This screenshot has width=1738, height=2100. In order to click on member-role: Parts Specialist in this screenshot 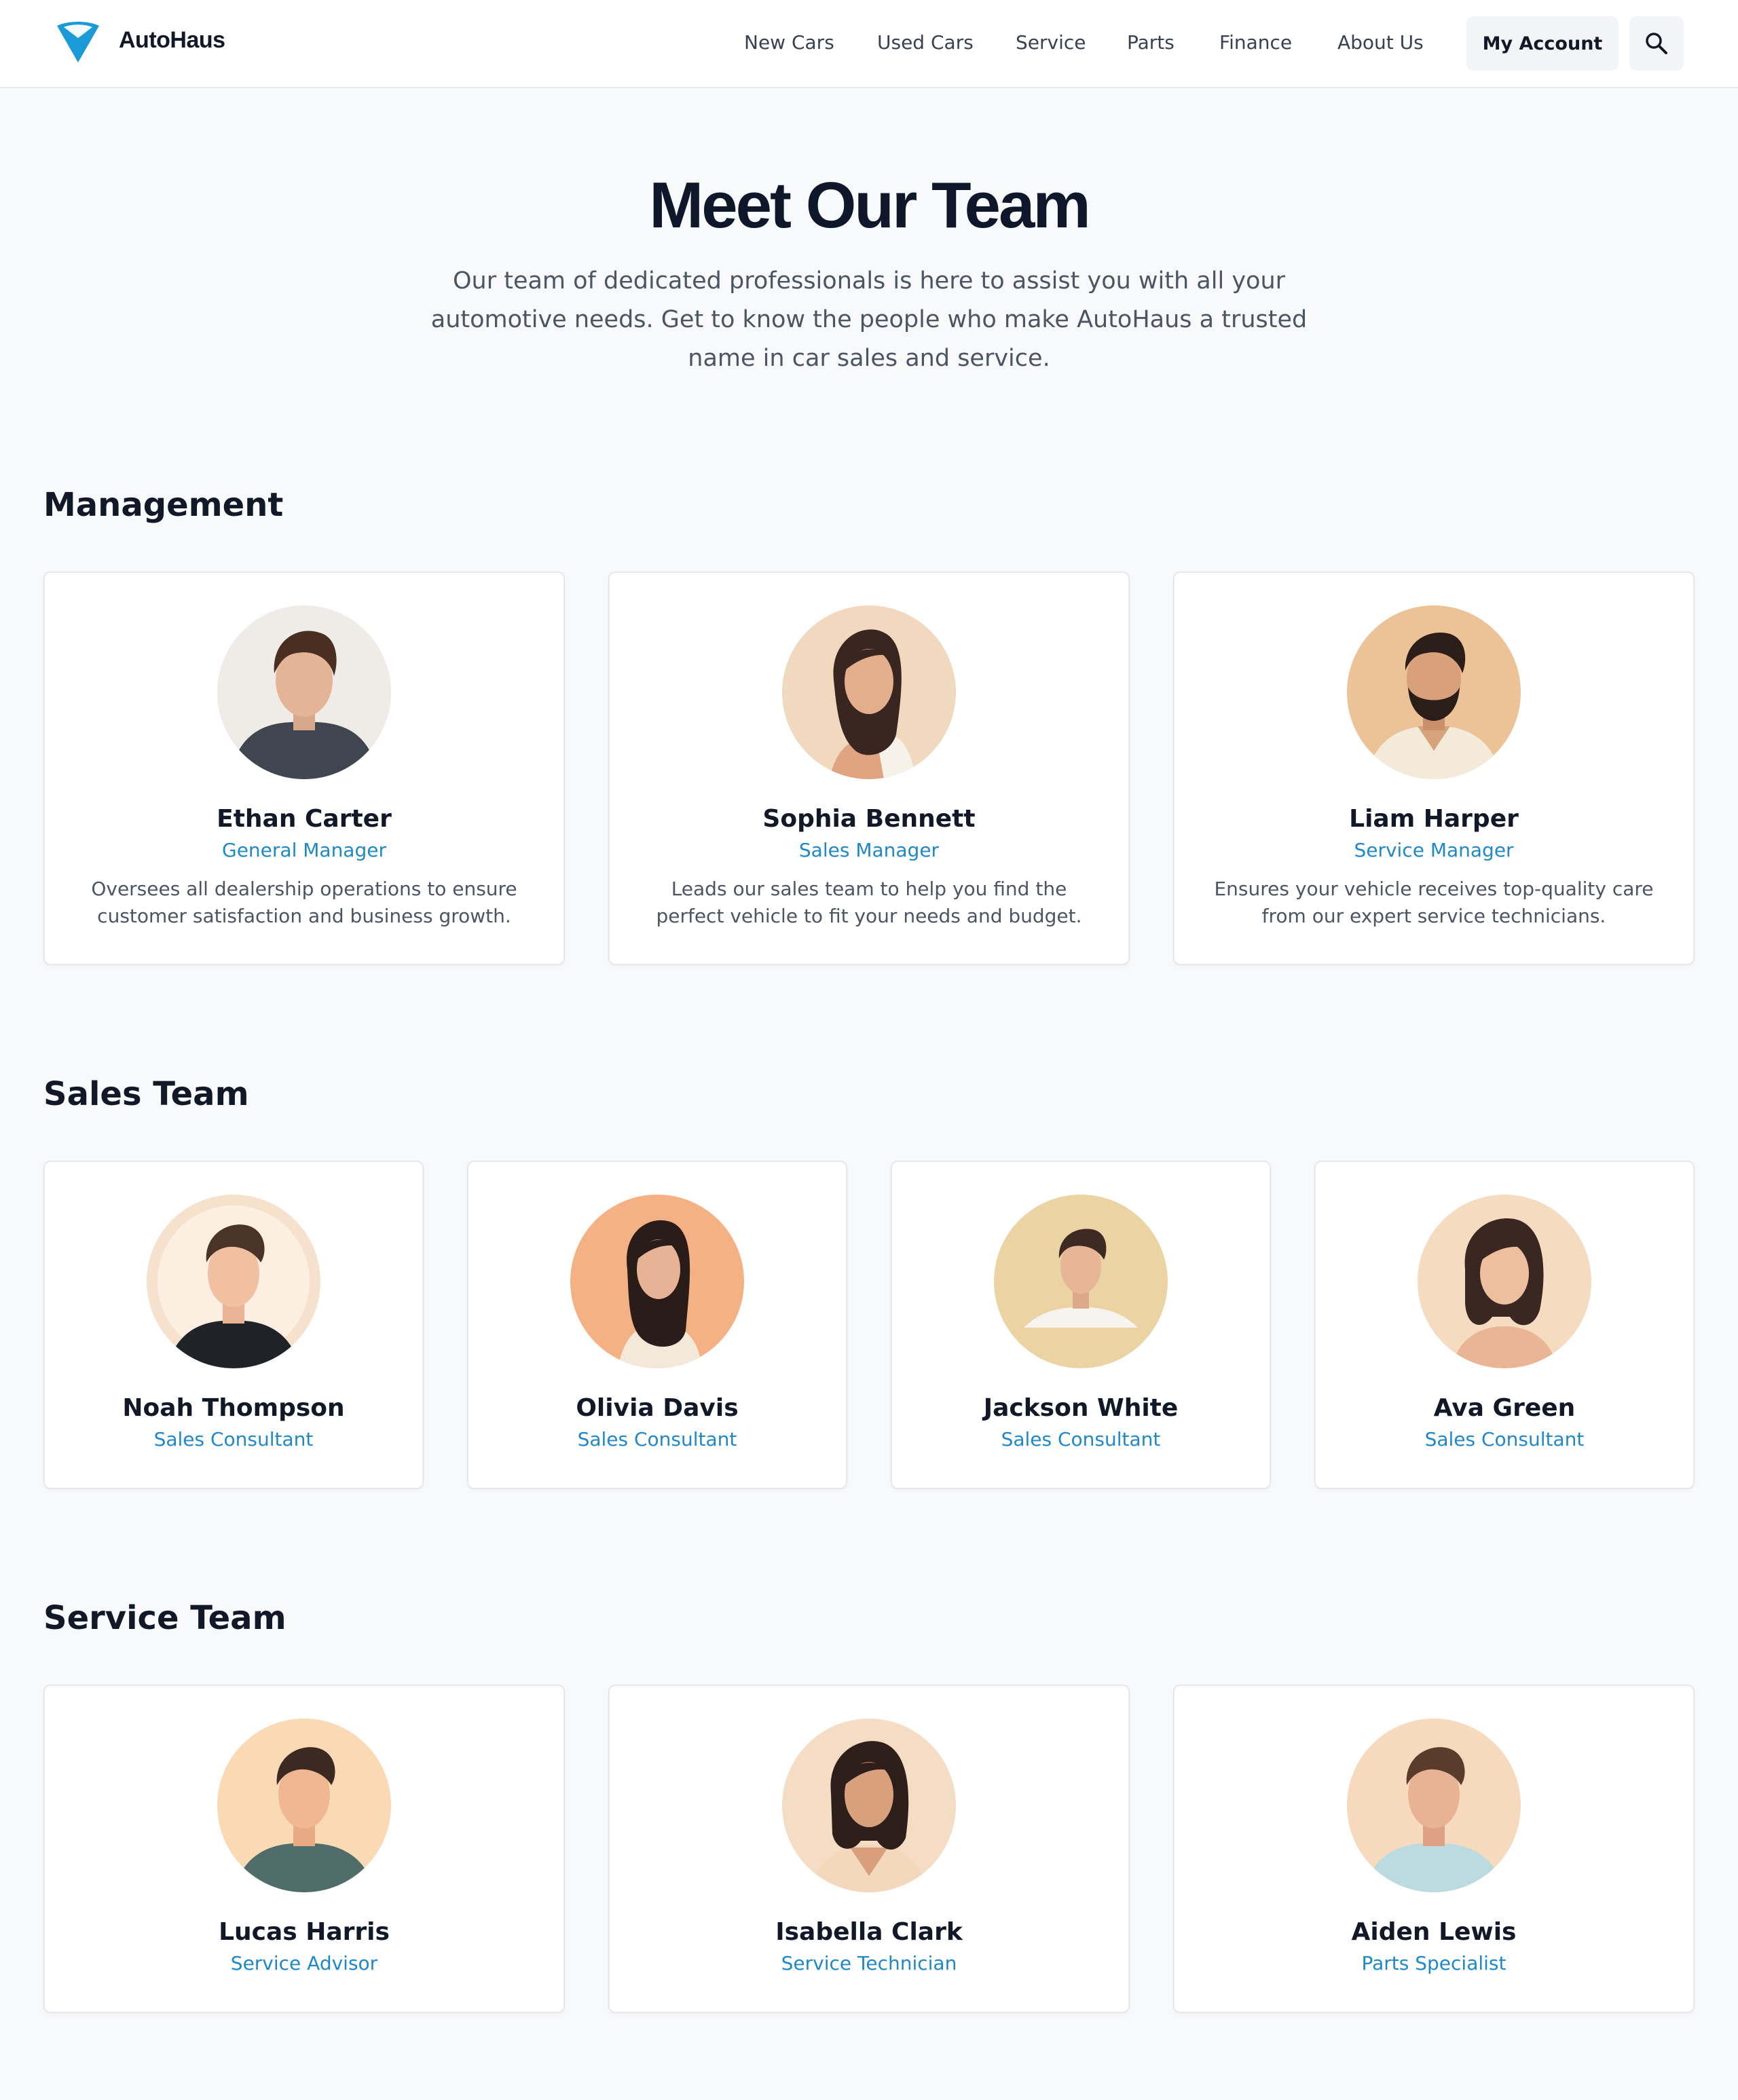, I will do `click(1434, 1963)`.